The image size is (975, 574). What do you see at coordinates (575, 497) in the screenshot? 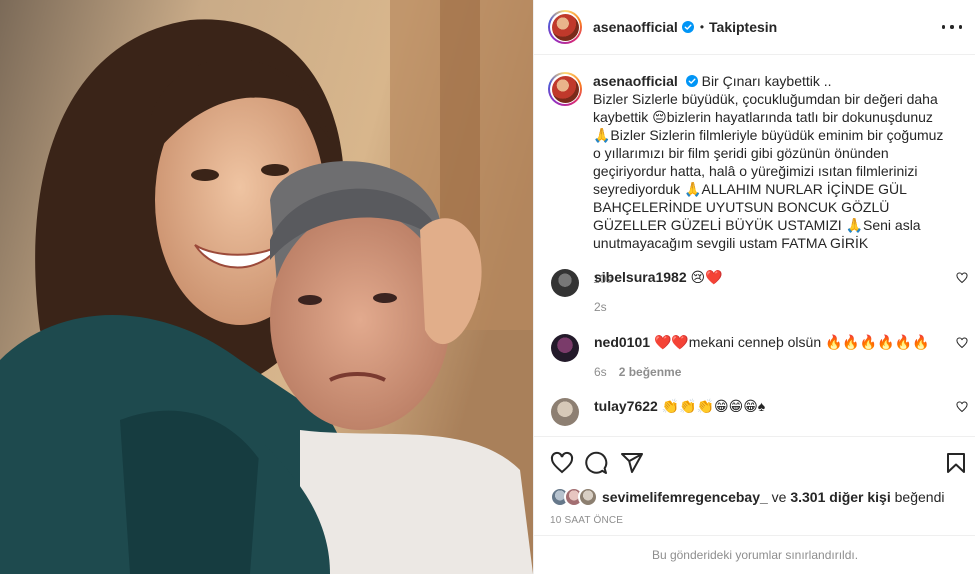
I see `liked-by-avatars` at bounding box center [575, 497].